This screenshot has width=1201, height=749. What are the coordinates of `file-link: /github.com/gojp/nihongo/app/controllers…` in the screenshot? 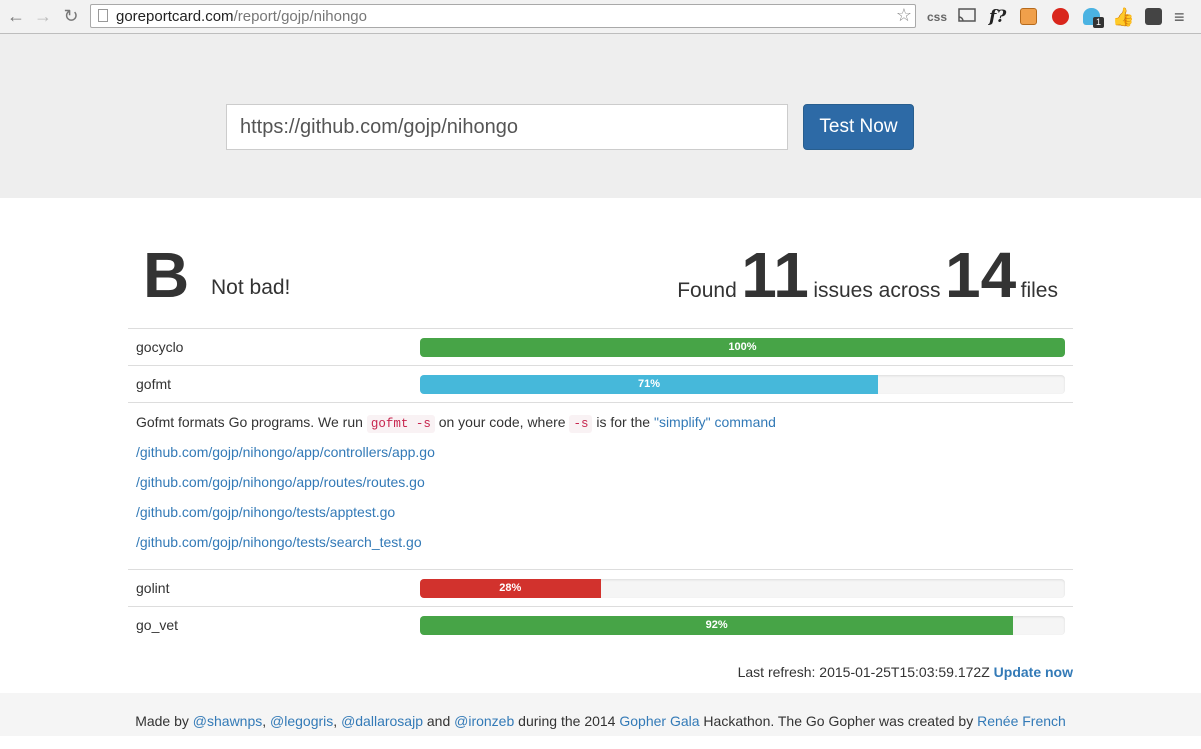 It's located at (600, 452).